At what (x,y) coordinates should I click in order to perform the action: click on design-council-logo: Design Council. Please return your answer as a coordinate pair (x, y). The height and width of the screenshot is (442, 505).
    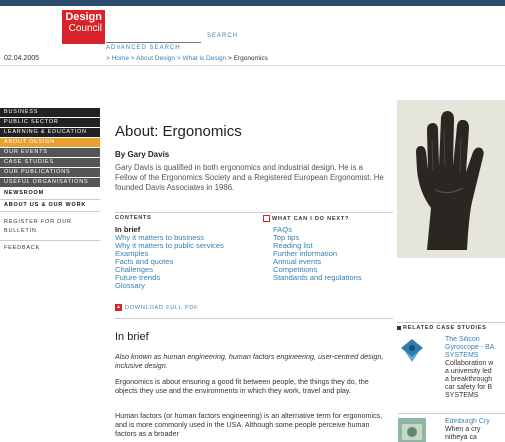
    Looking at the image, I should click on (83, 27).